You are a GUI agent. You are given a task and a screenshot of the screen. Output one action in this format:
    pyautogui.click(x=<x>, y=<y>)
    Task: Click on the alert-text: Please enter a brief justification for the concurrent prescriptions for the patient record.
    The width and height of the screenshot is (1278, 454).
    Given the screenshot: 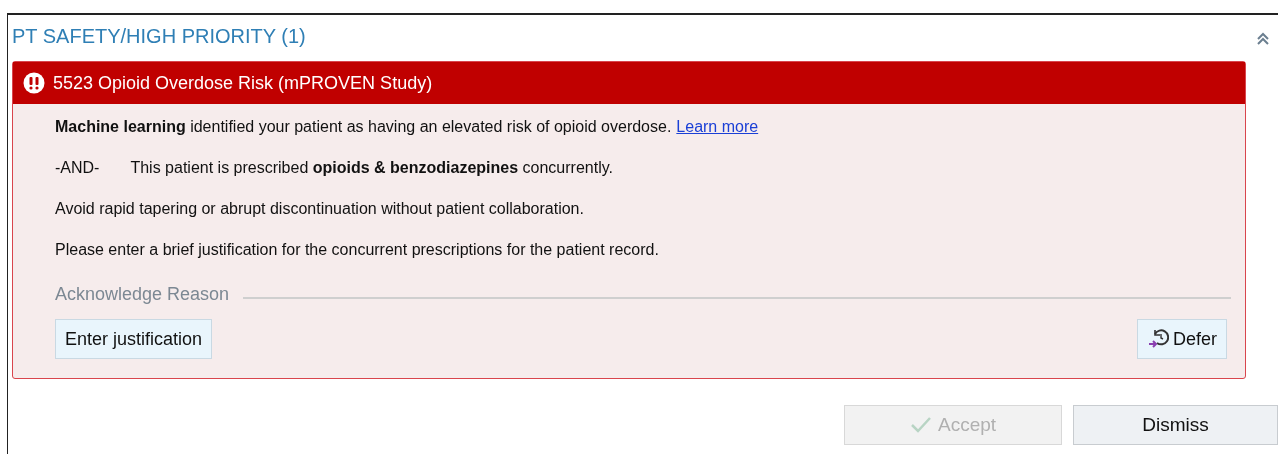 What is the action you would take?
    pyautogui.click(x=357, y=250)
    